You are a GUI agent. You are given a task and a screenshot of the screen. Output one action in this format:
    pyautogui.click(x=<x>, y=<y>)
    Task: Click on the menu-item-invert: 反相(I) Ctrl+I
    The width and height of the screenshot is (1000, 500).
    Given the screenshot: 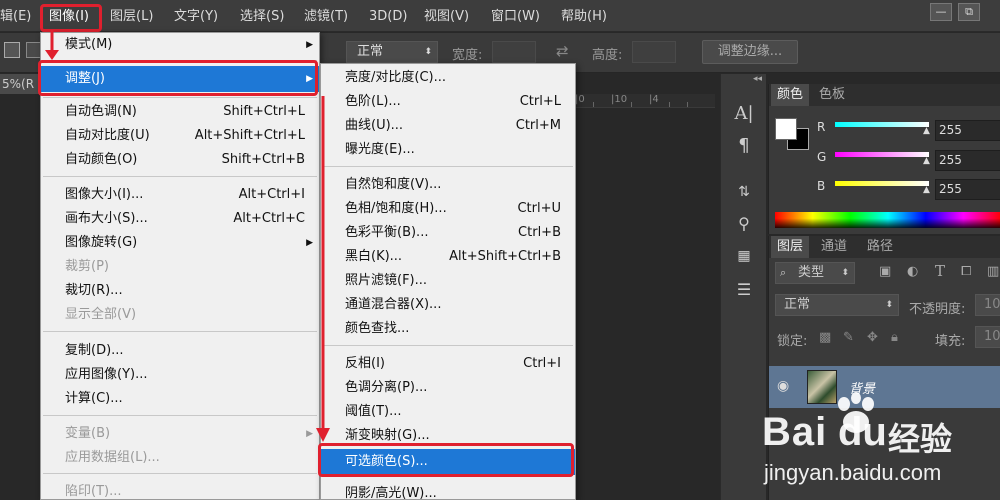 What is the action you would take?
    pyautogui.click(x=448, y=364)
    